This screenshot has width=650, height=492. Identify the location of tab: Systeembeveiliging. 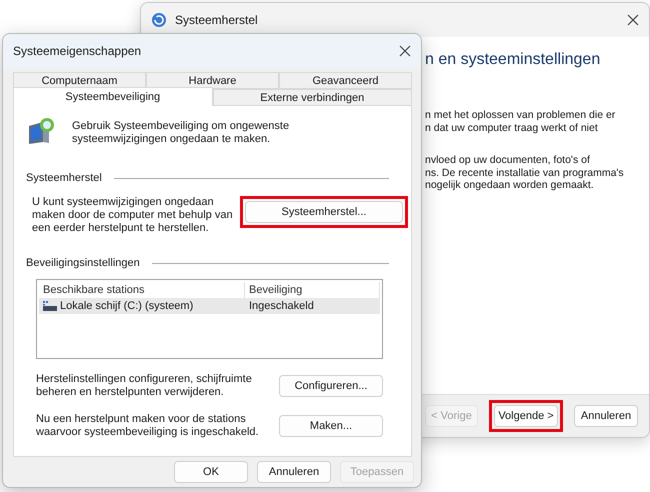
(112, 96).